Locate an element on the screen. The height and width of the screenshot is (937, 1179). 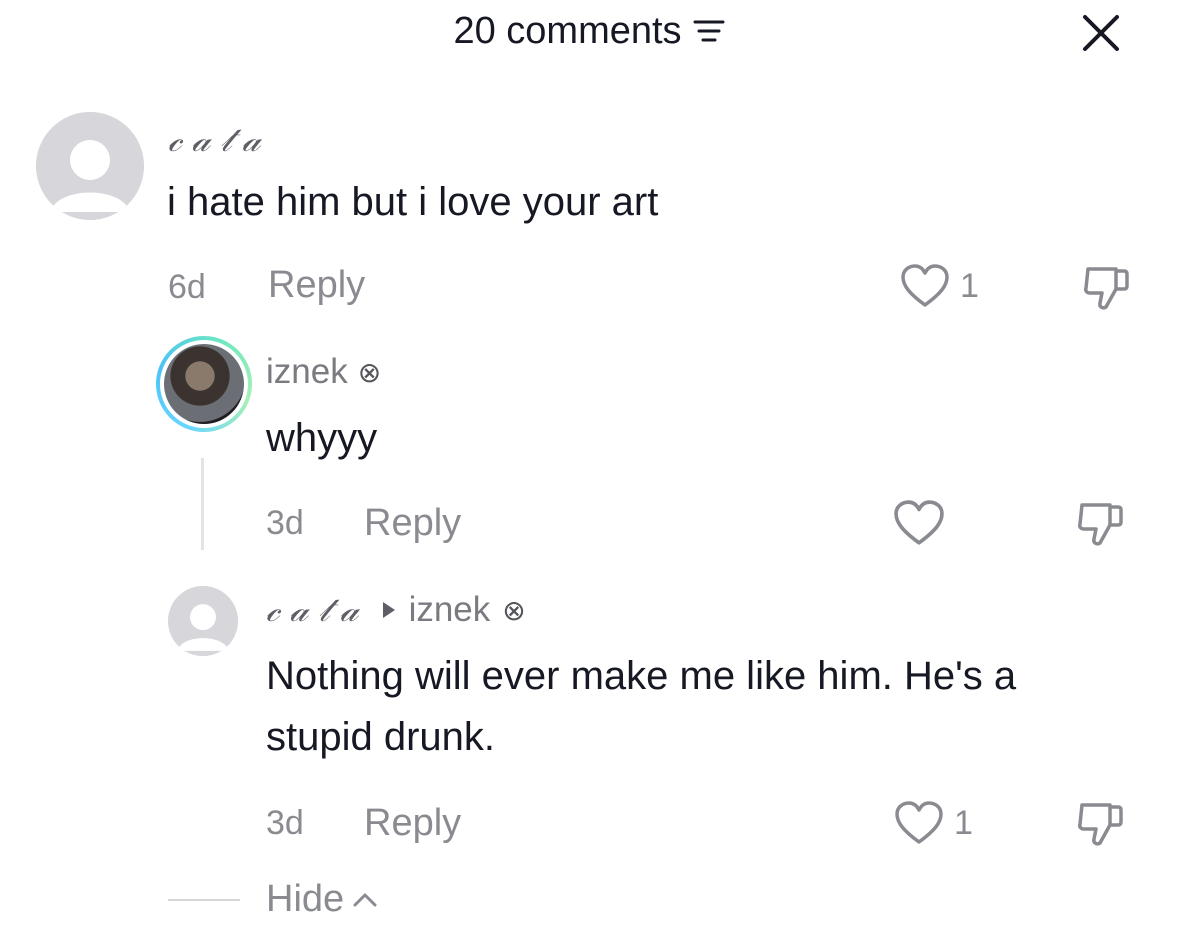
hide-replies-button: Hide is located at coordinates (322, 899).